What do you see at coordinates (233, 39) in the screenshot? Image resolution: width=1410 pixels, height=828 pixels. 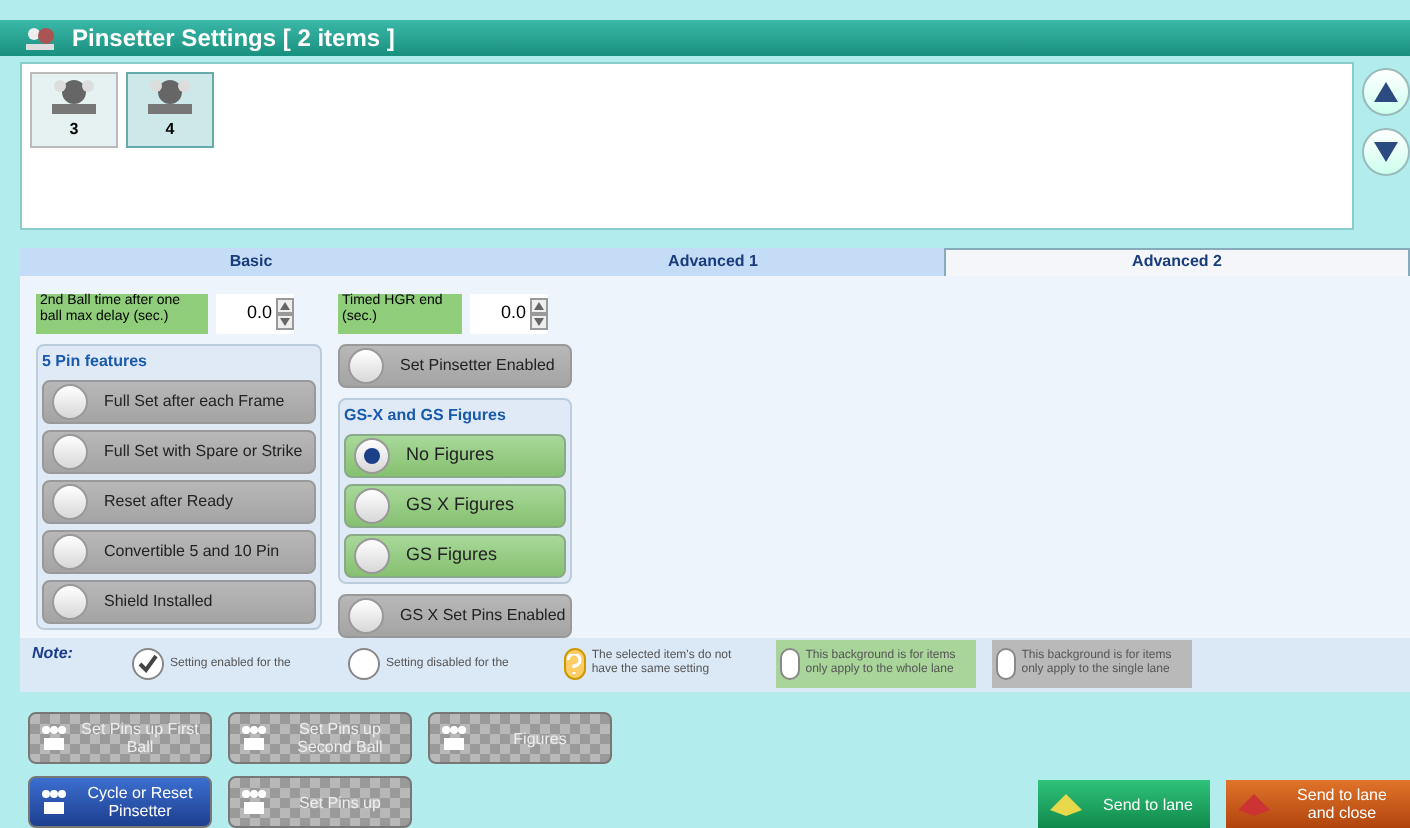 I see `window-title: Pinsetter Settings [ 2 items ]` at bounding box center [233, 39].